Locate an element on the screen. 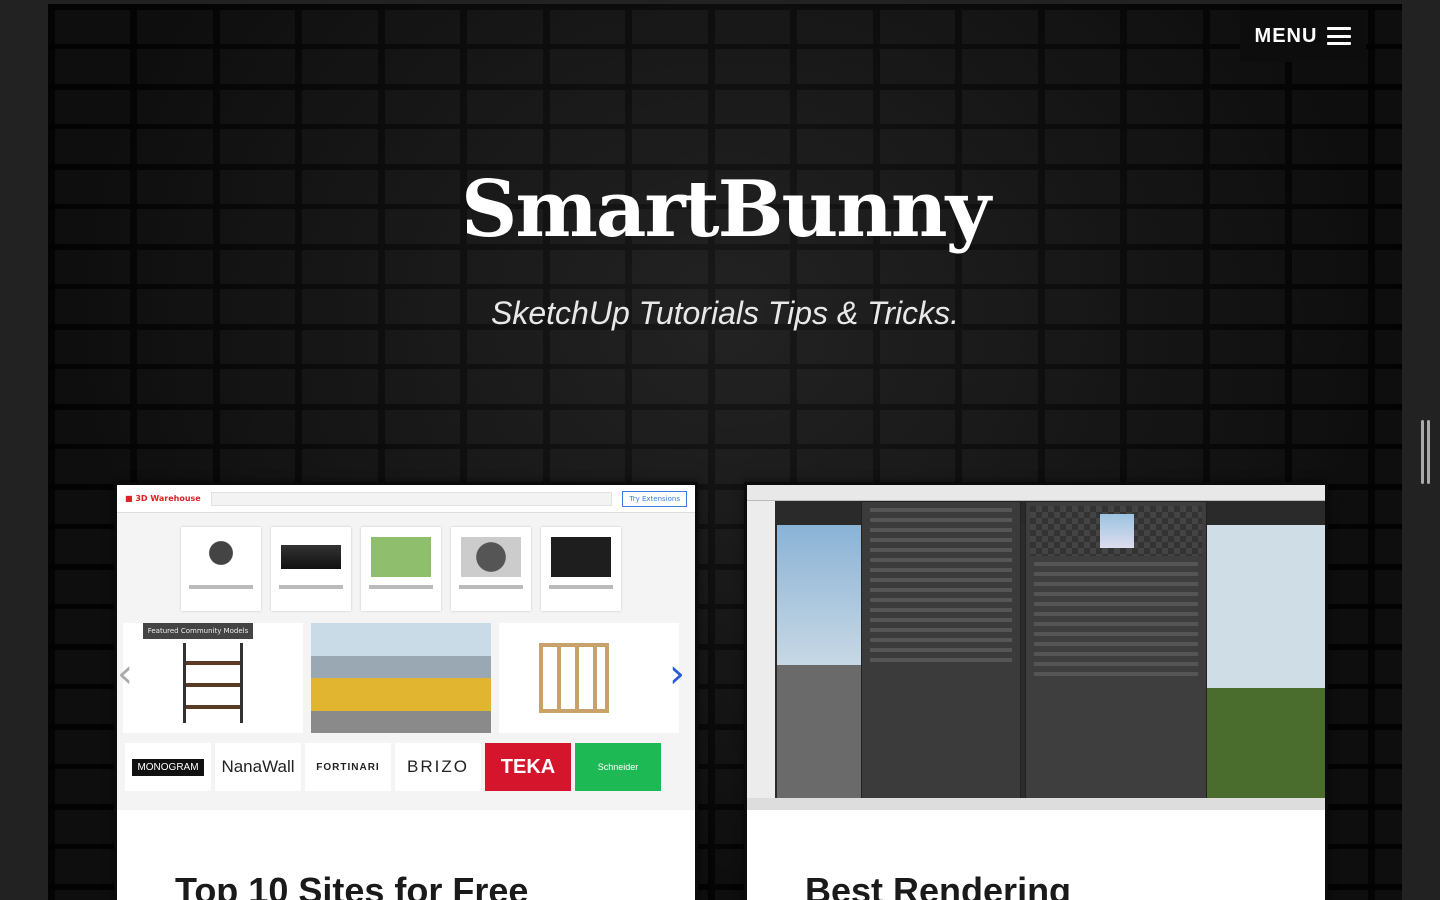 The image size is (1440, 900). material-editor-panel is located at coordinates (1116, 651).